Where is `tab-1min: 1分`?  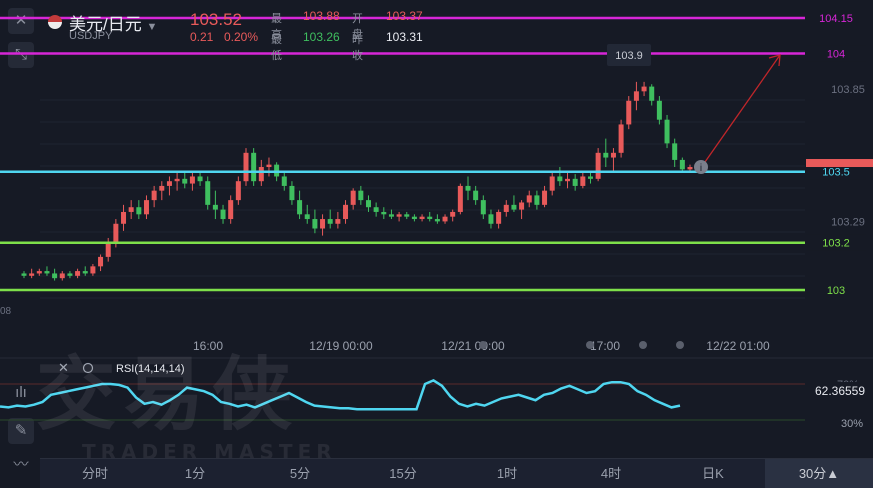 tab-1min: 1分 is located at coordinates (195, 473).